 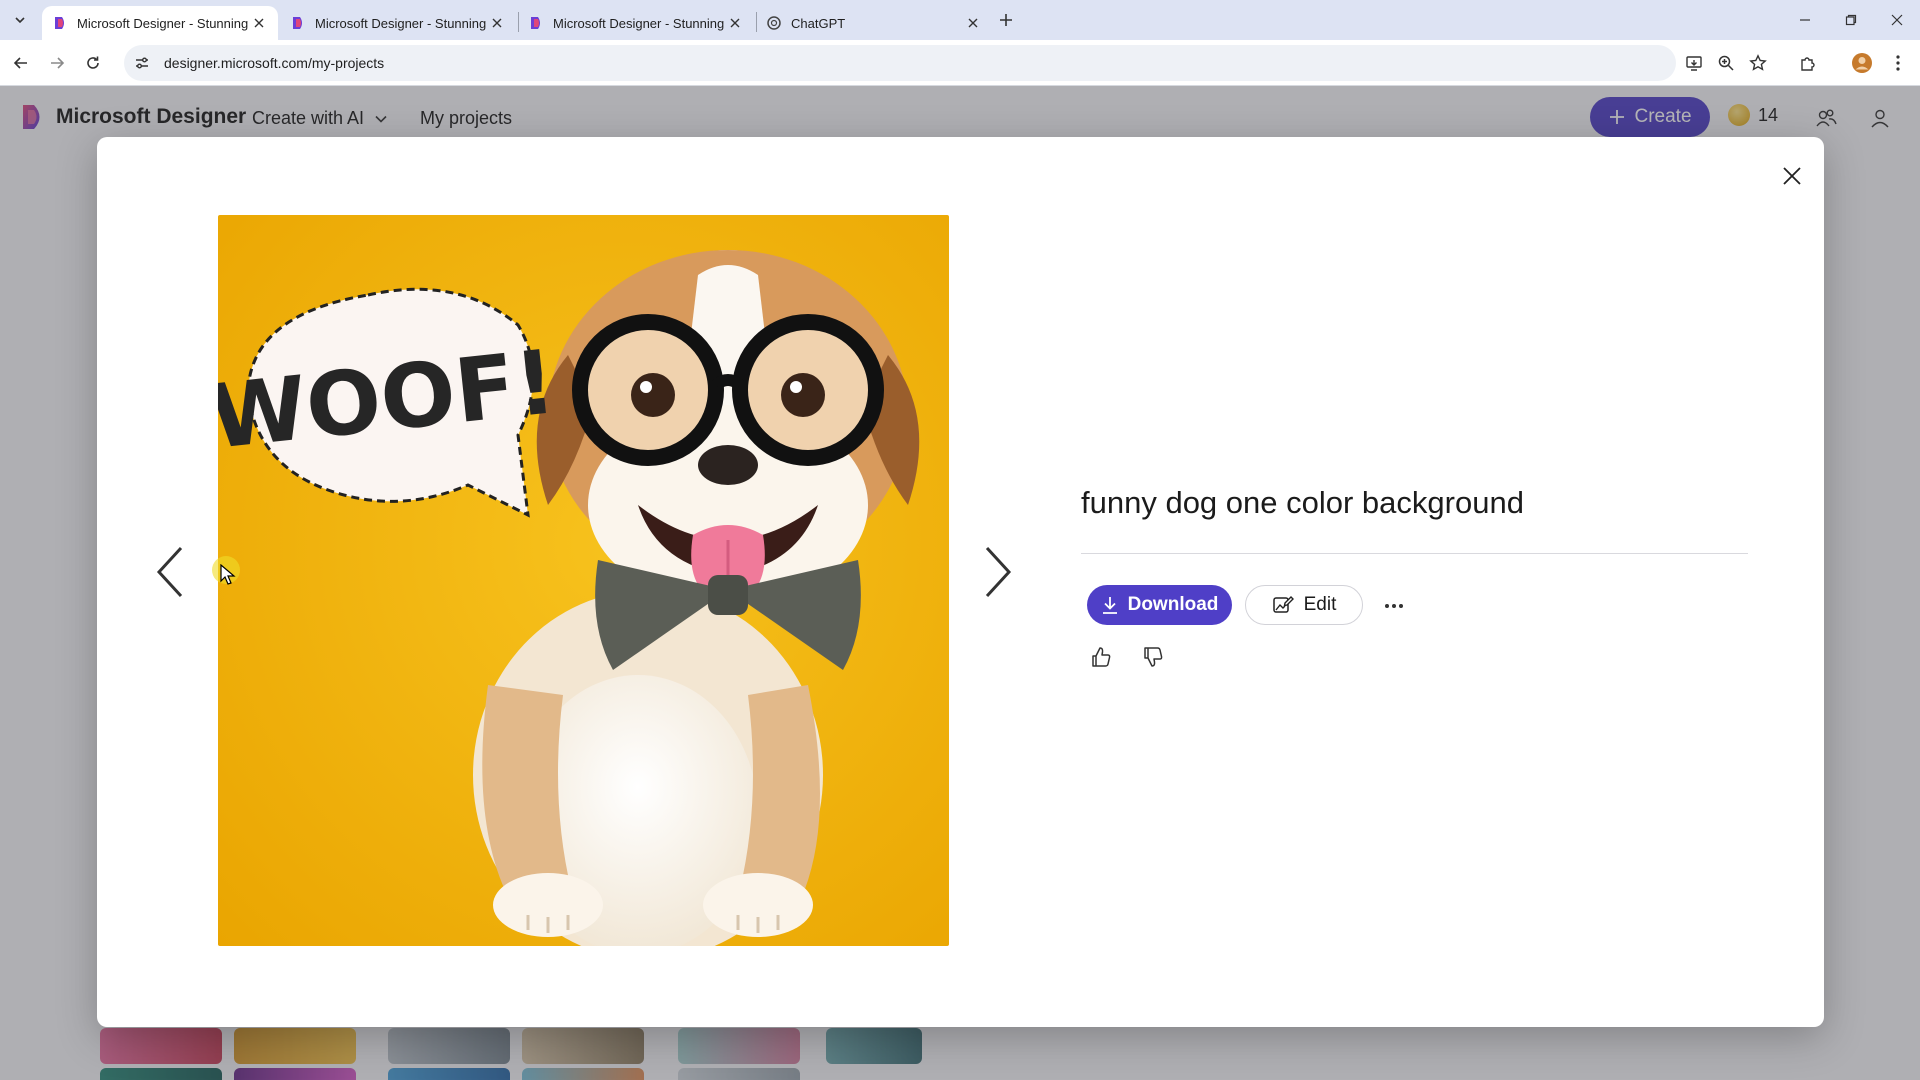 I want to click on restore-window-icon, so click(x=1851, y=20).